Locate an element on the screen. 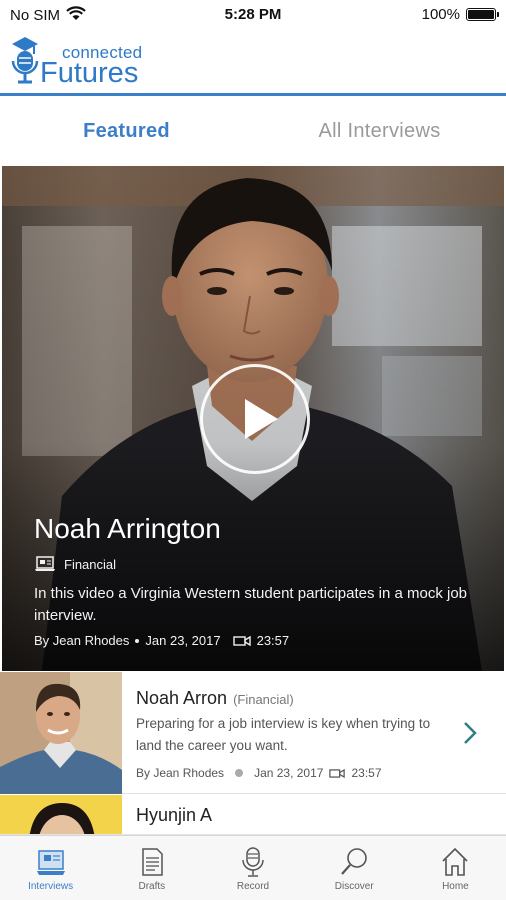  tab-all-interviews: All Interviews is located at coordinates (379, 131).